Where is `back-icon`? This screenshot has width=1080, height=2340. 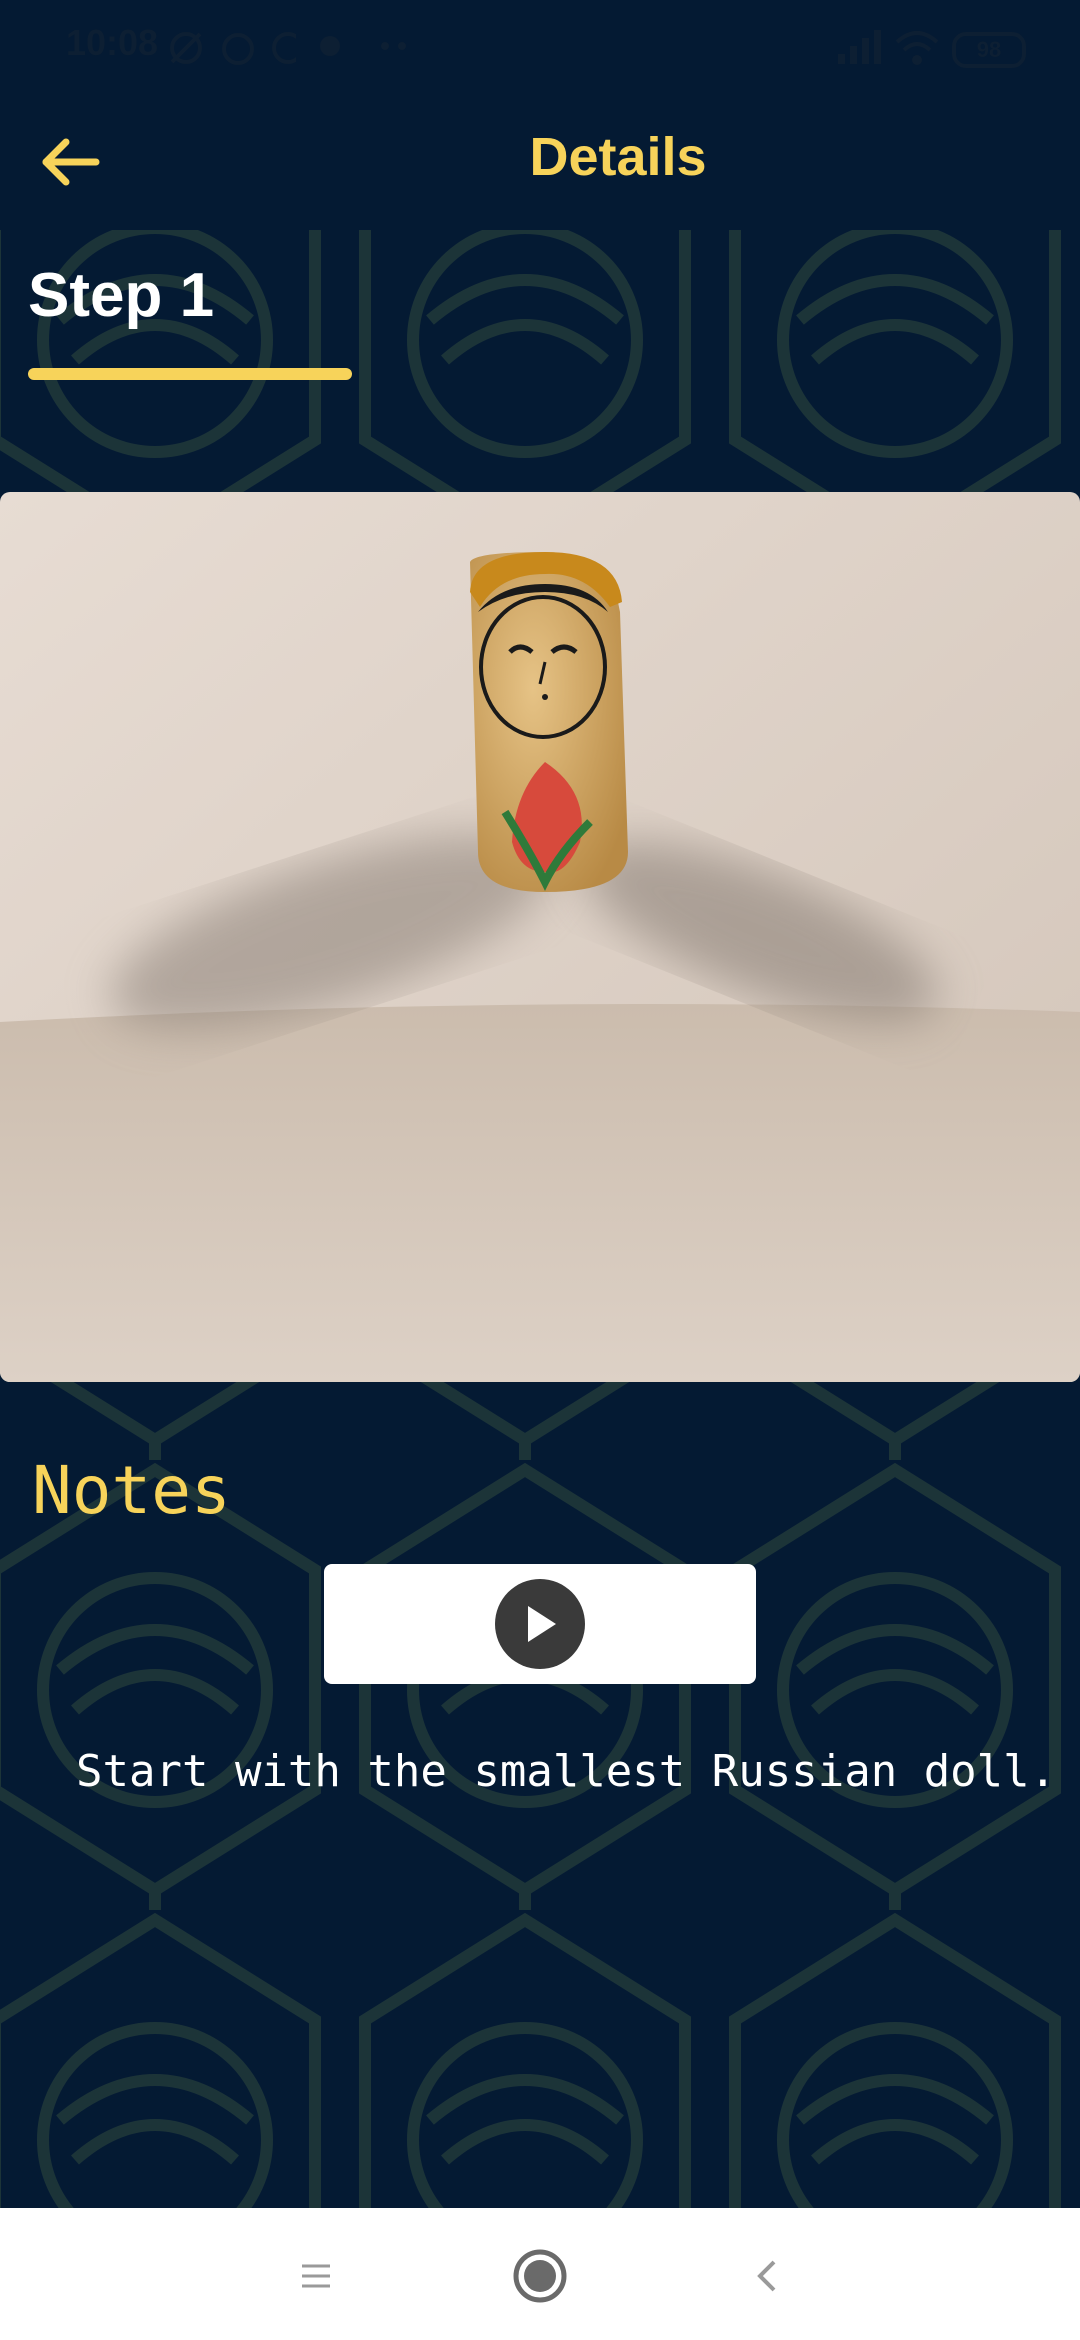 back-icon is located at coordinates (766, 2276).